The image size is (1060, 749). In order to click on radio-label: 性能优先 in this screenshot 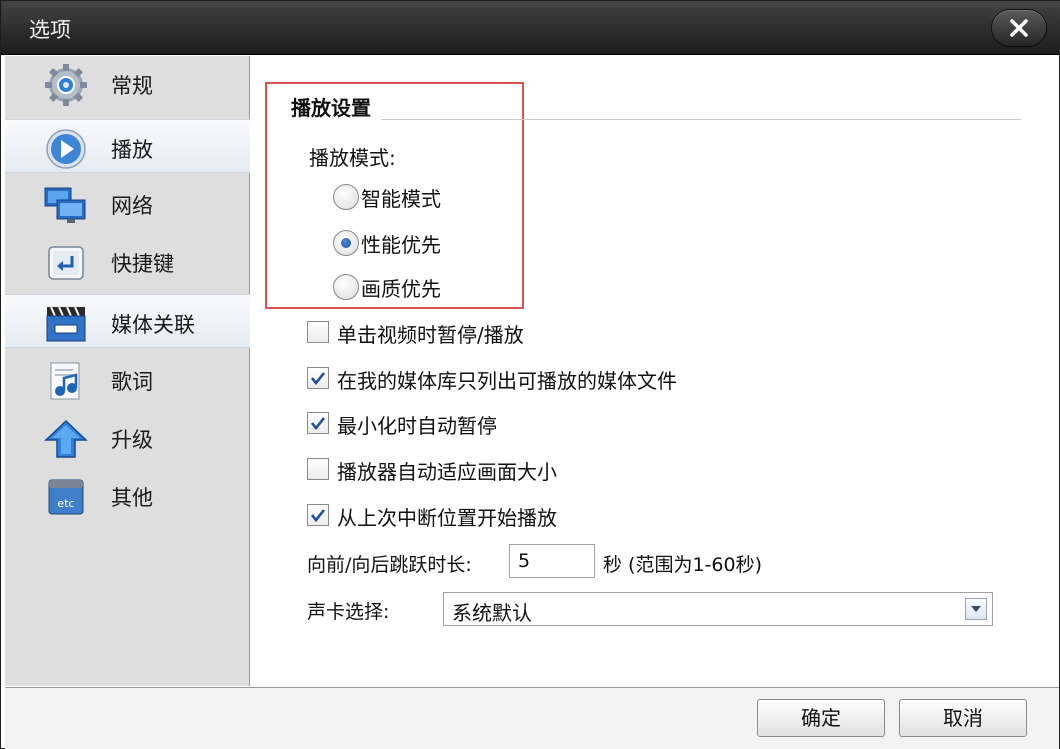, I will do `click(401, 245)`.